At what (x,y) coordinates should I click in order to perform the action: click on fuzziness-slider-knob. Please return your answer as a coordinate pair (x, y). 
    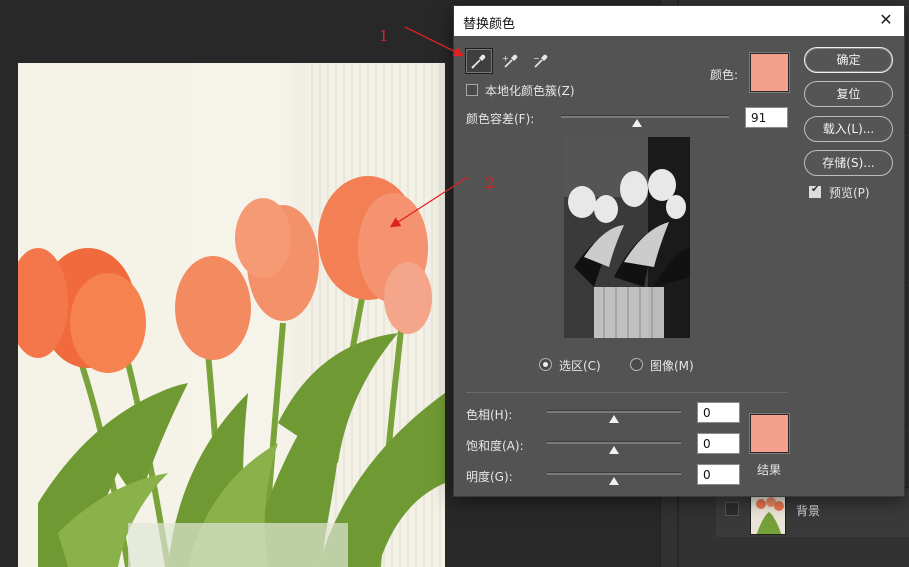
    Looking at the image, I should click on (636, 123).